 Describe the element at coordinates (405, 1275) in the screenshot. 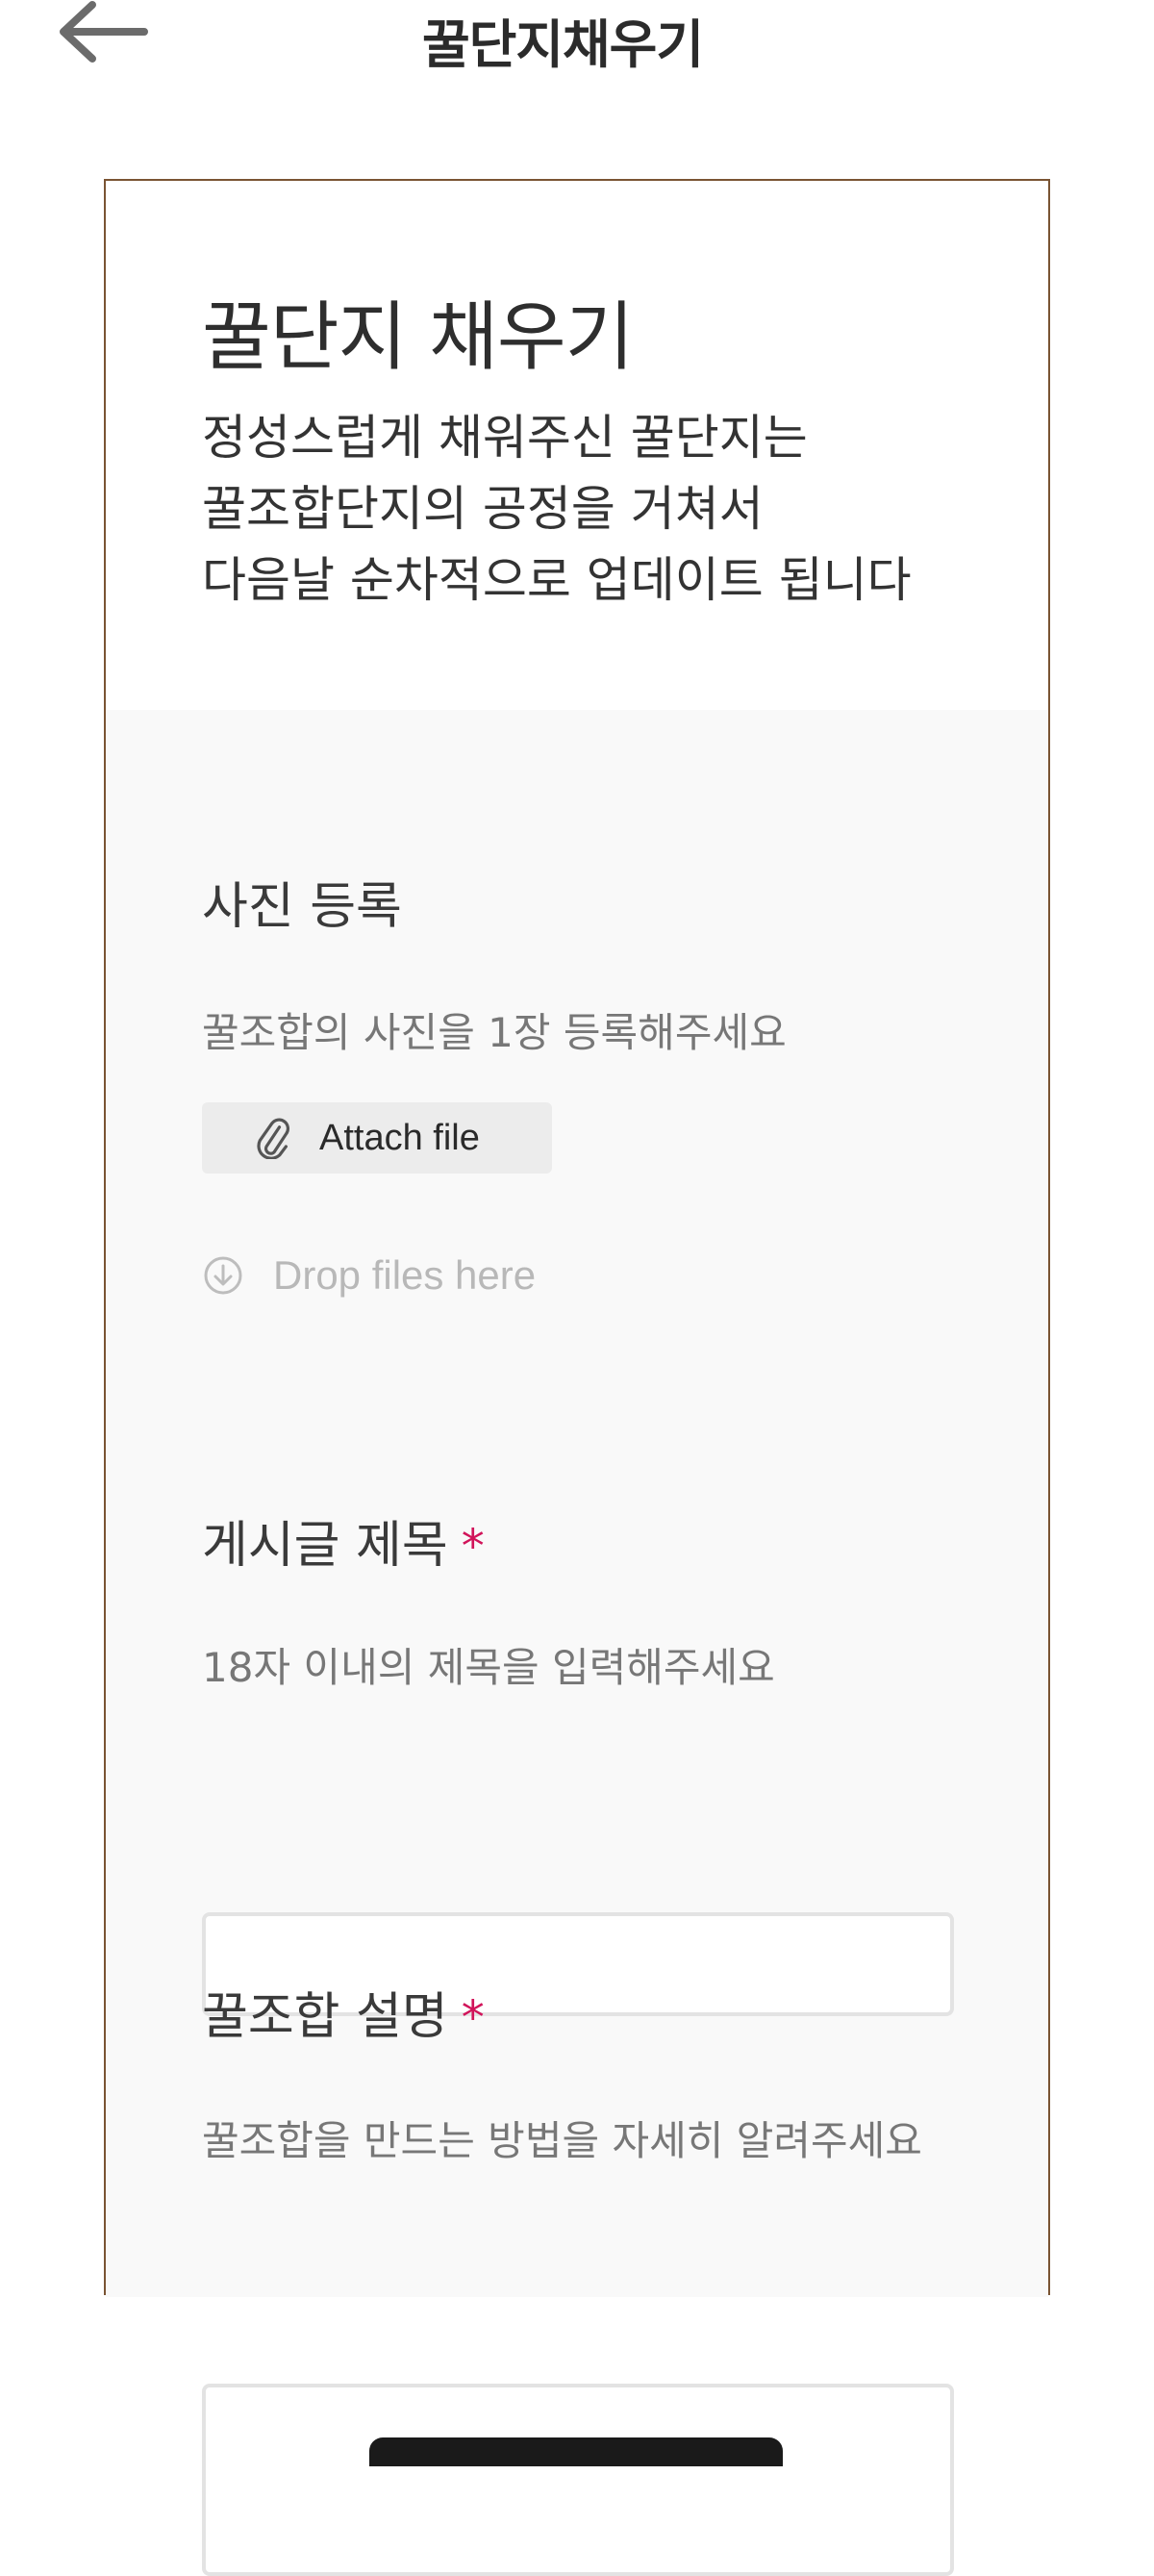

I see `drop-files-label: Drop files here` at that location.